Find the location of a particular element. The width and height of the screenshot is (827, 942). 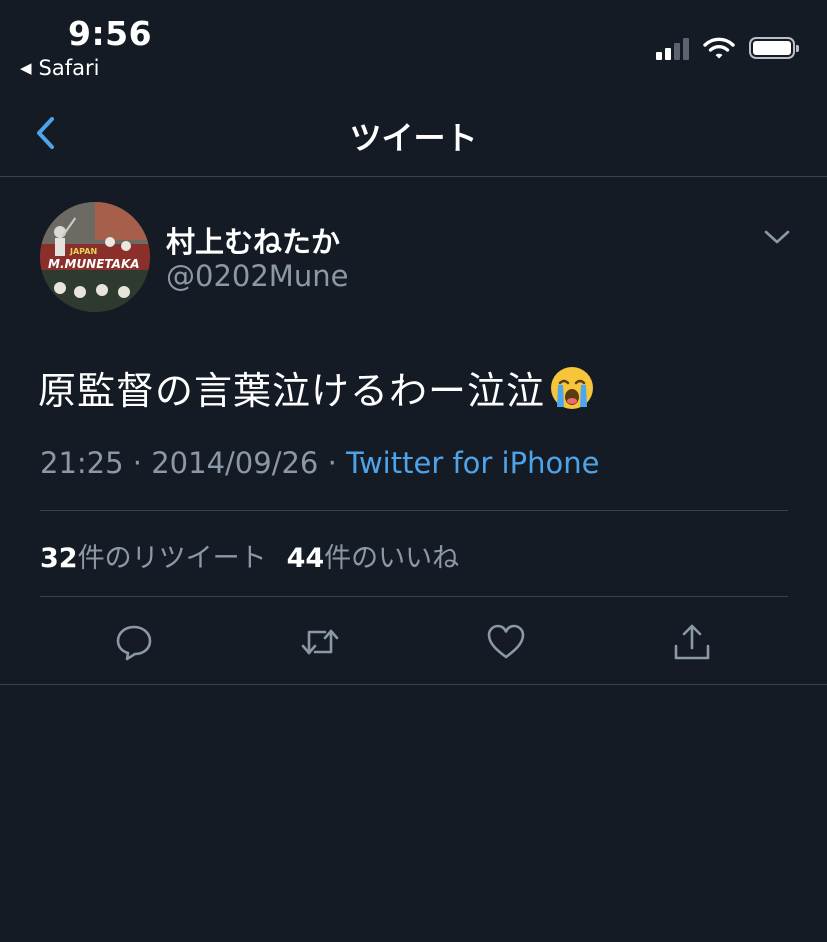

status-bar: 9:56 ◀ Safari is located at coordinates (413, 47).